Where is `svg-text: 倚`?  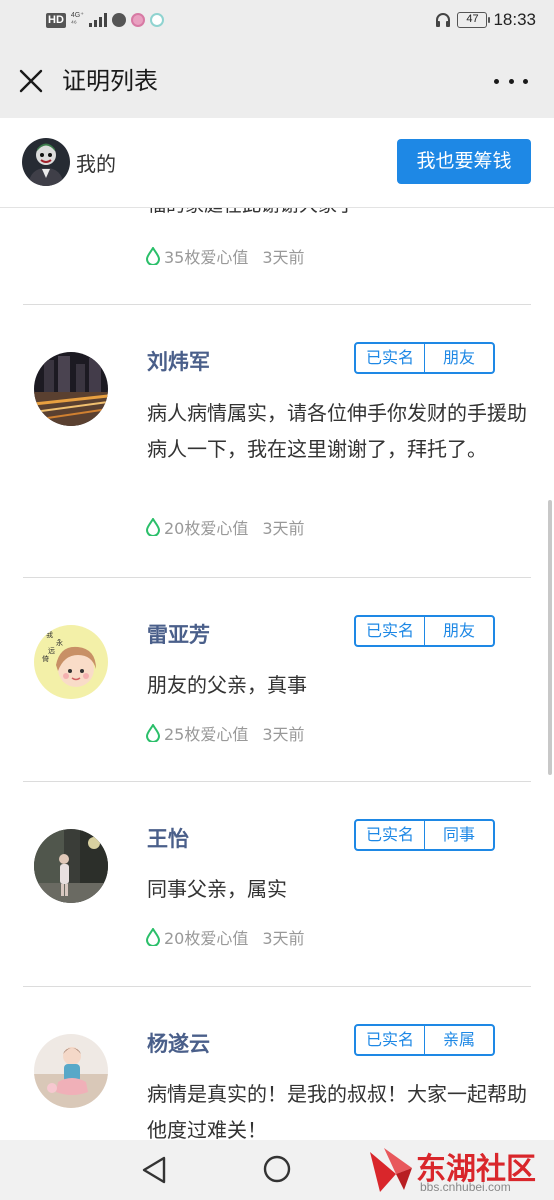
svg-text: 倚 is located at coordinates (45, 658).